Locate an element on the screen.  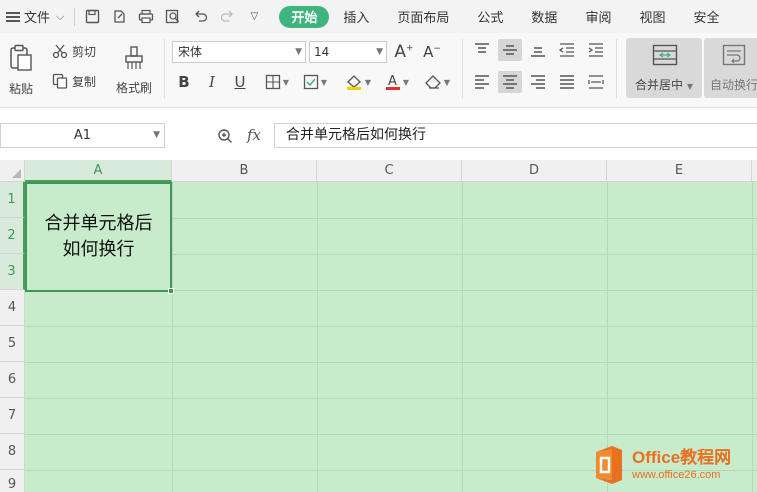
align-bottom-button is located at coordinates (538, 50).